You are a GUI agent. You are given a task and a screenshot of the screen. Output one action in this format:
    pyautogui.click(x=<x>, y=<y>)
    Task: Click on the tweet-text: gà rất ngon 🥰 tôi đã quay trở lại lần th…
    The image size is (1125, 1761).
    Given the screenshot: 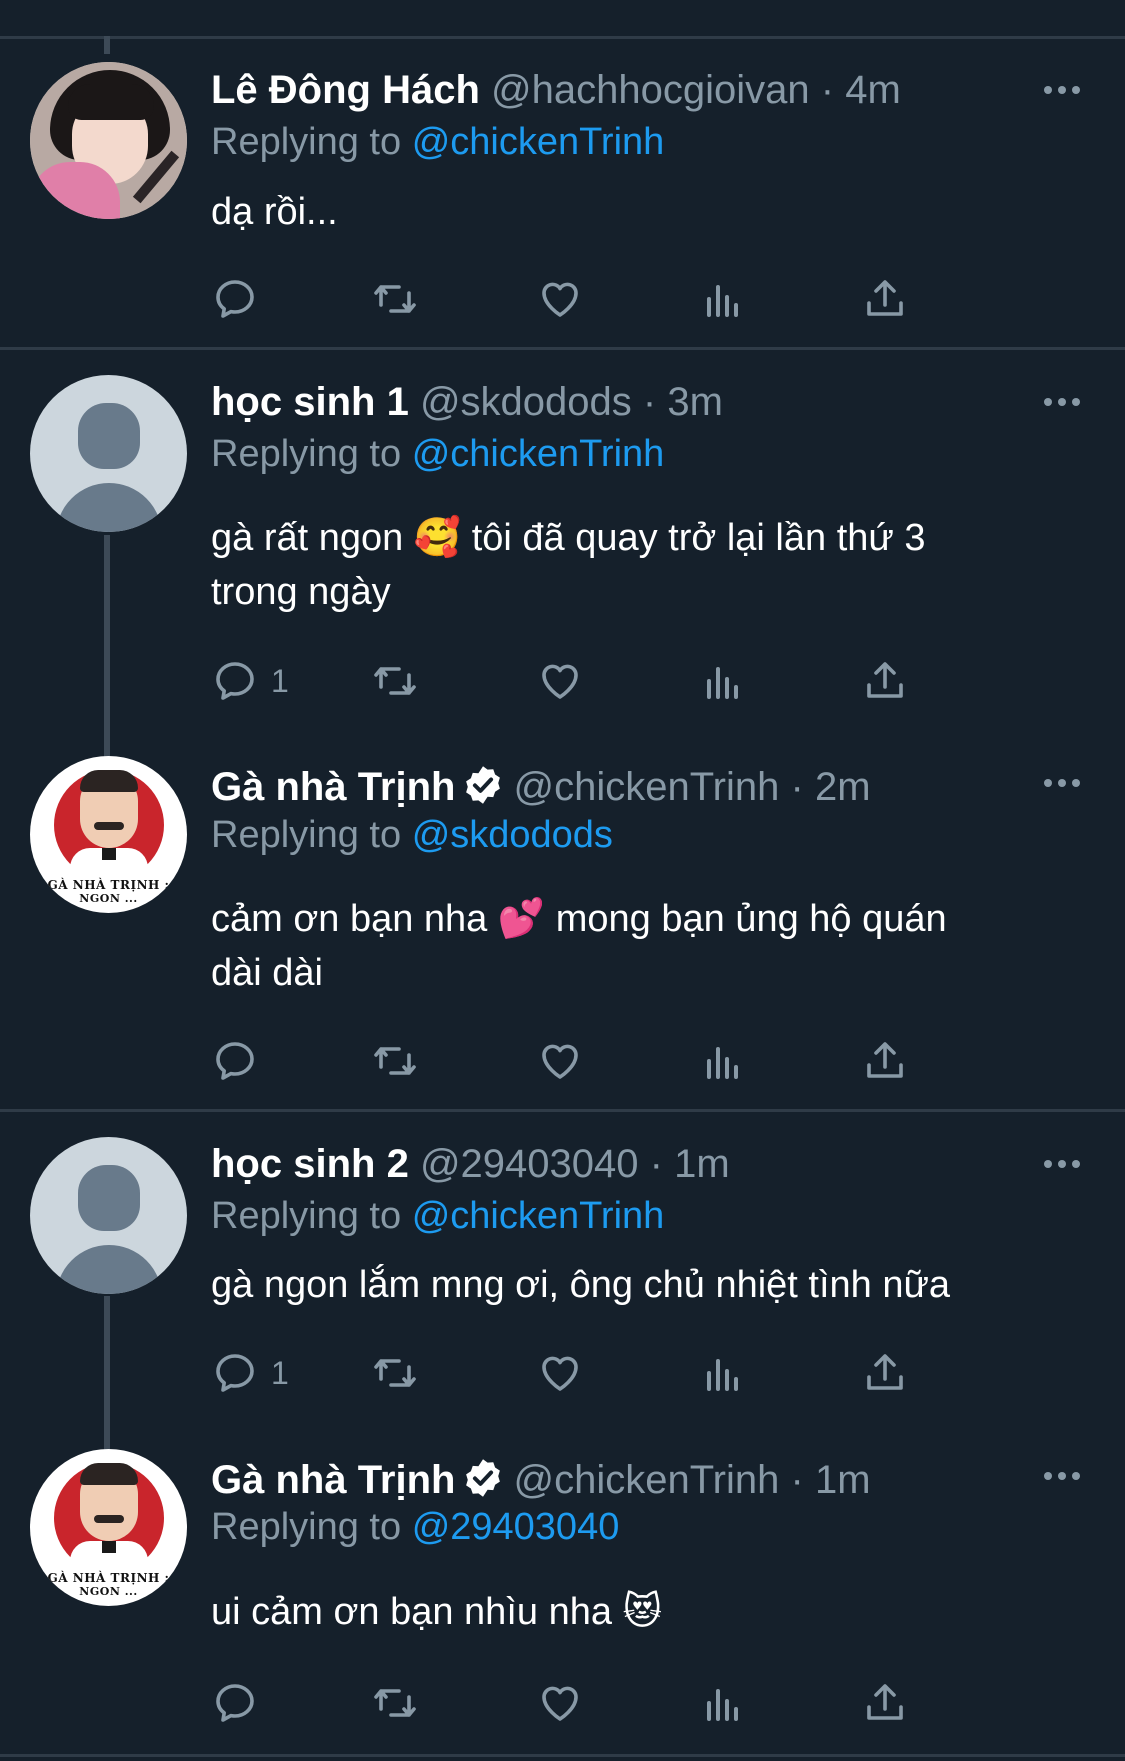 What is the action you would take?
    pyautogui.click(x=651, y=565)
    